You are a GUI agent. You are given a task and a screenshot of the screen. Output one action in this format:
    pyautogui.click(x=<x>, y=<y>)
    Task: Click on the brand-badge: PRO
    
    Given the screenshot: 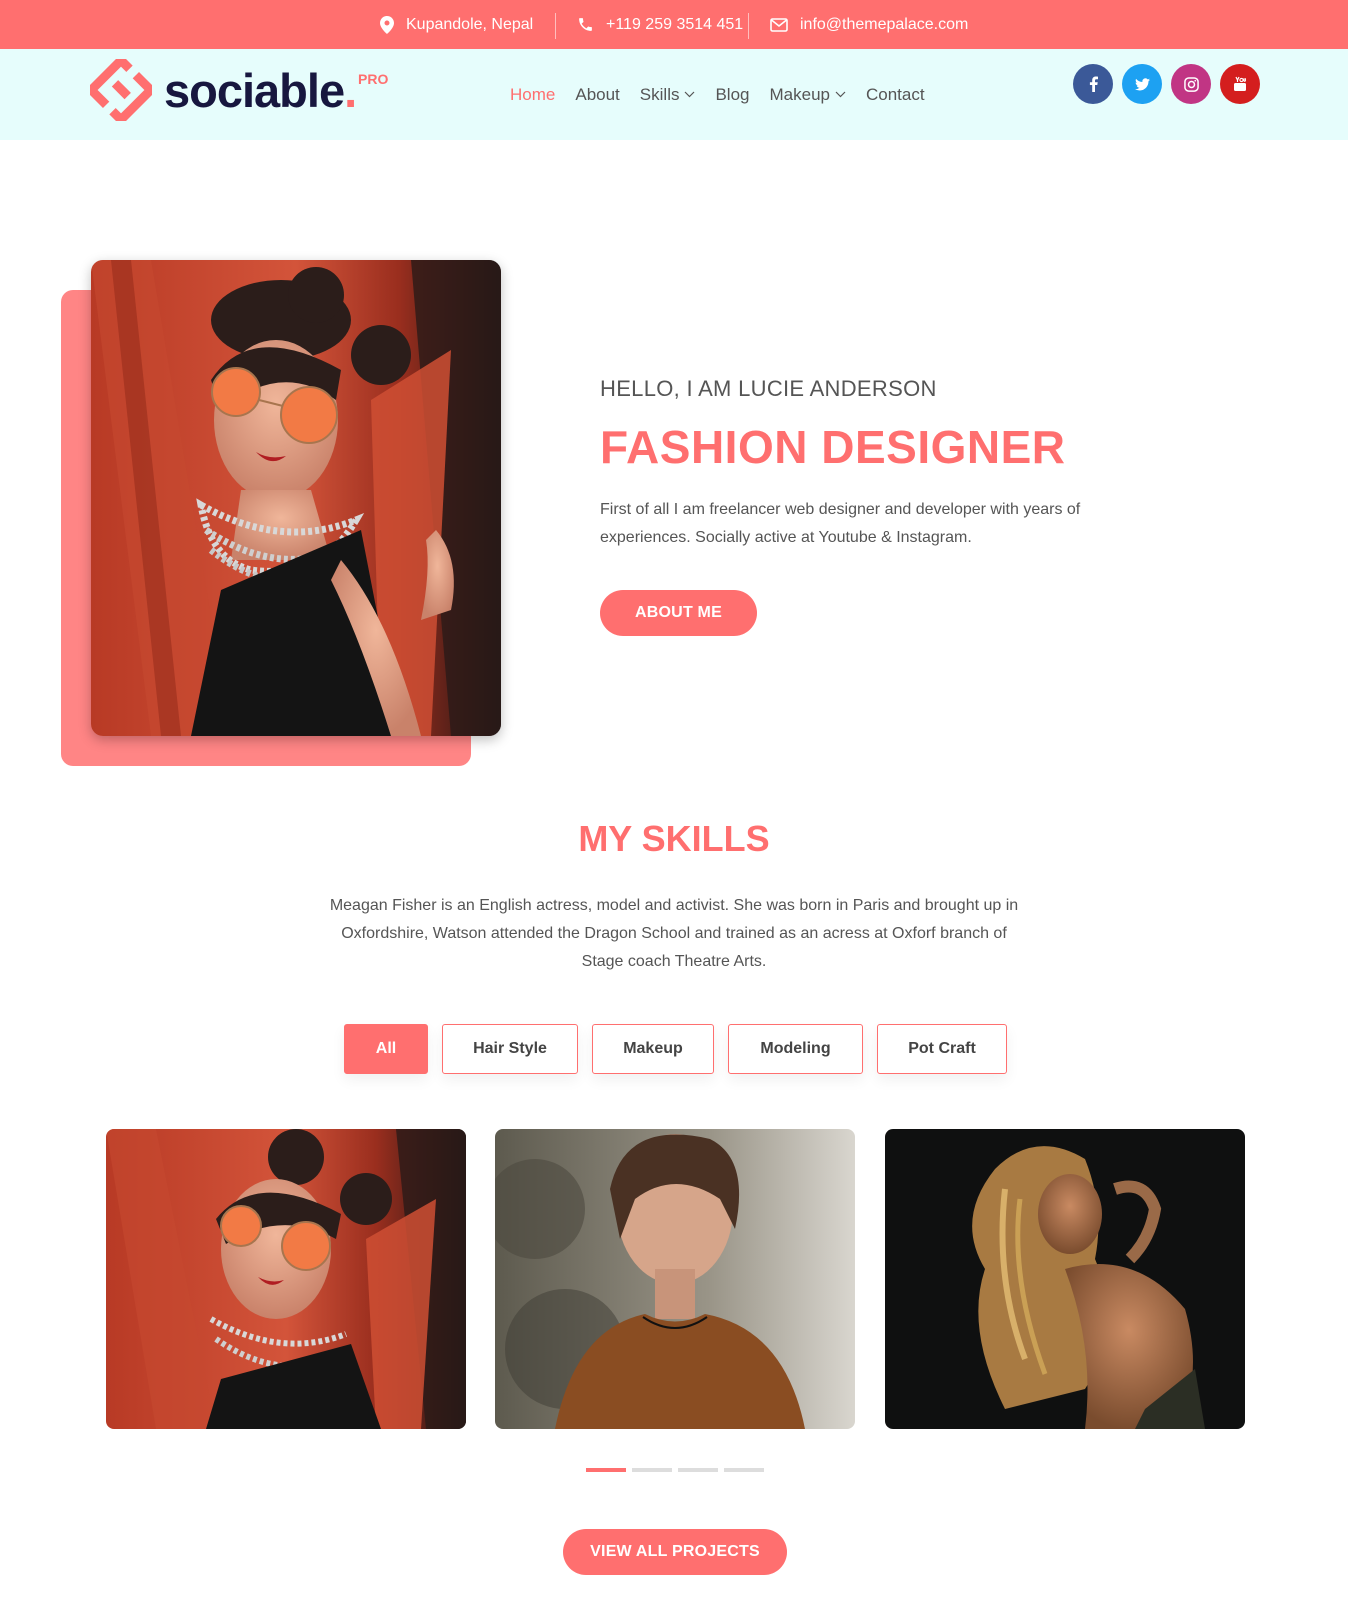 What is the action you would take?
    pyautogui.click(x=373, y=79)
    